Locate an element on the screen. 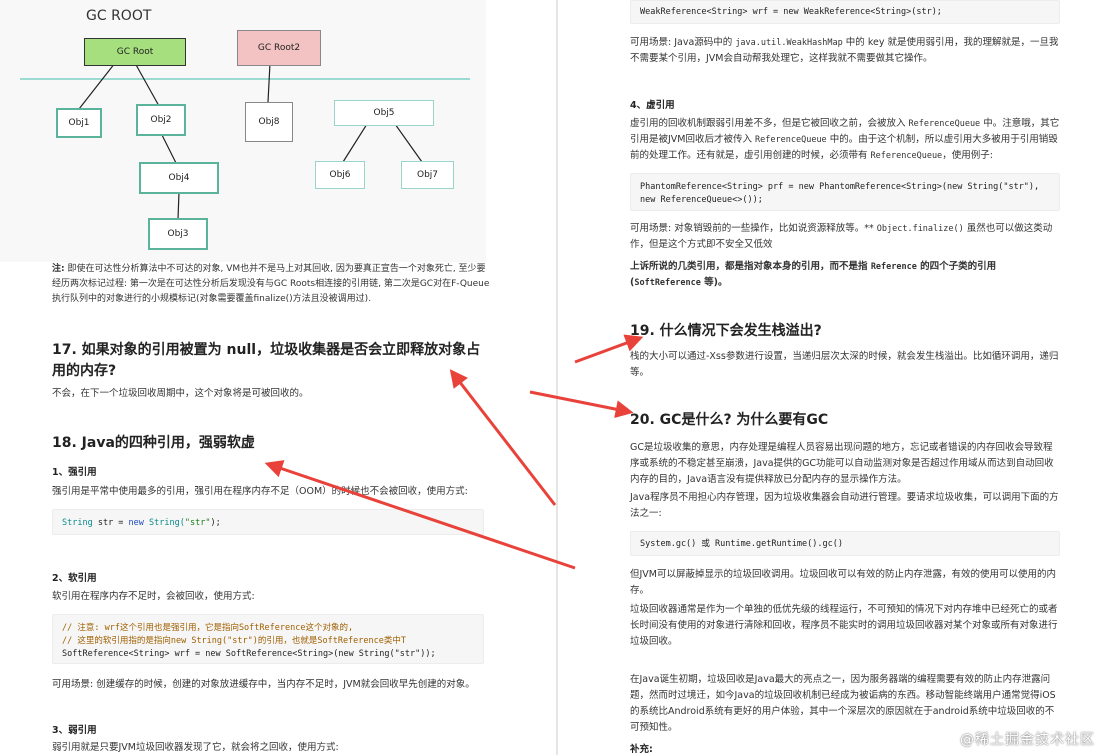 The width and height of the screenshot is (1103, 755). gc-call-code: System.gc() 或 Runtime.getRuntime().gc() is located at coordinates (845, 543).